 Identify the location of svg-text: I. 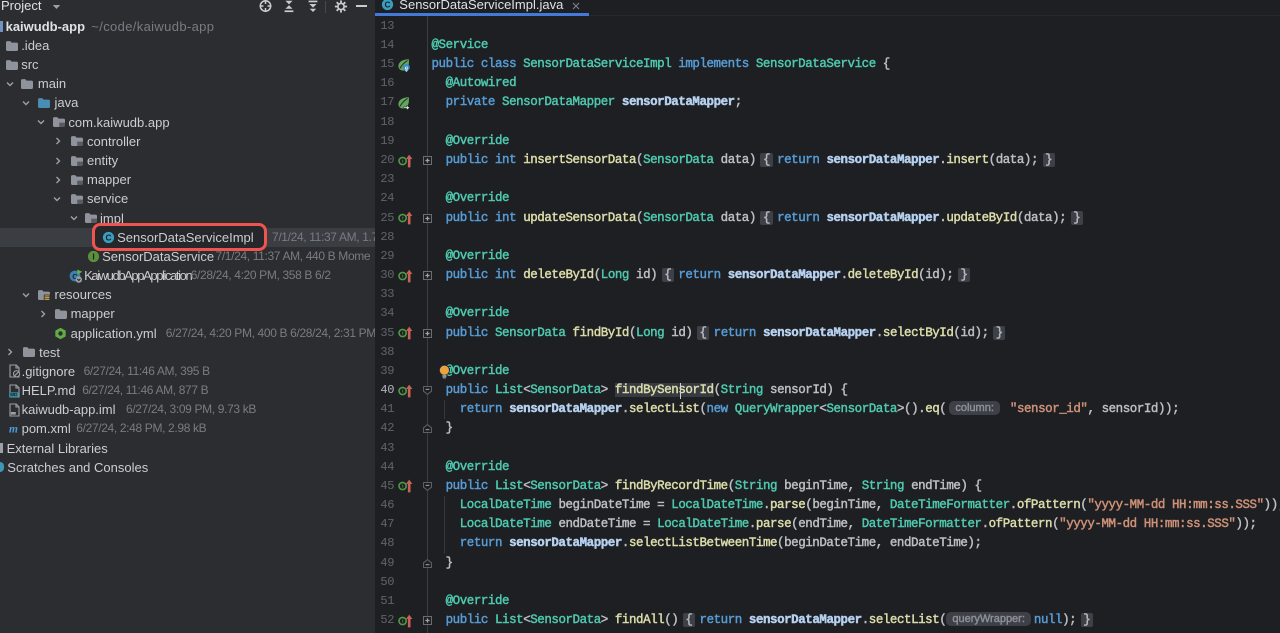
(93, 257).